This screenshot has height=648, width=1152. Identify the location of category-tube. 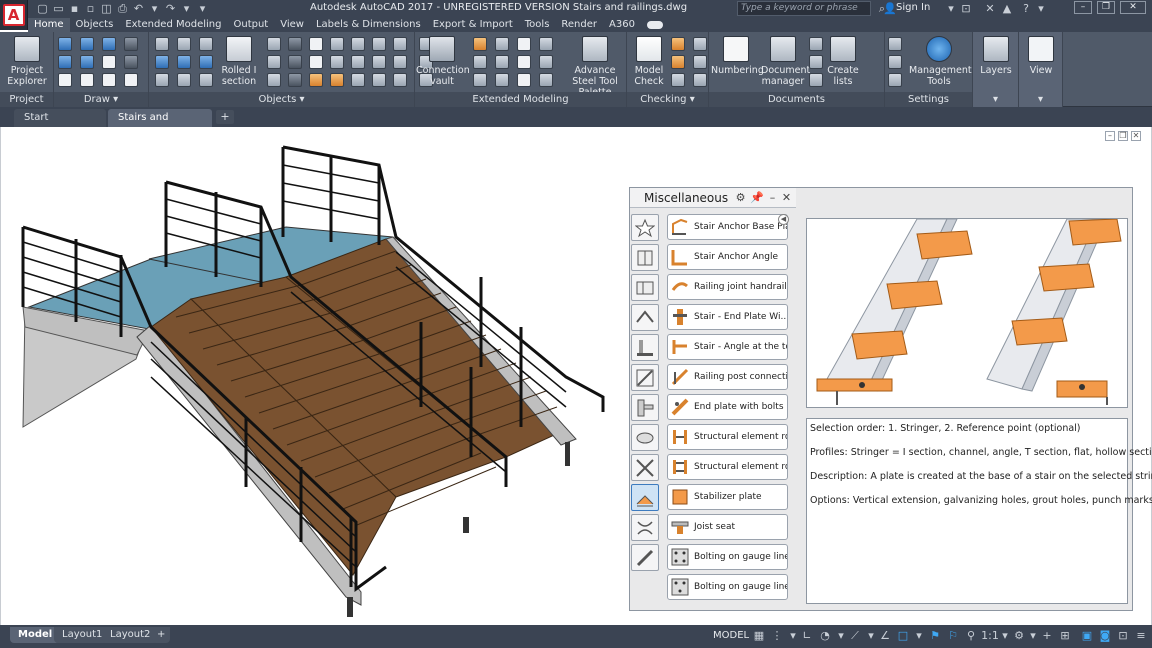
(645, 437).